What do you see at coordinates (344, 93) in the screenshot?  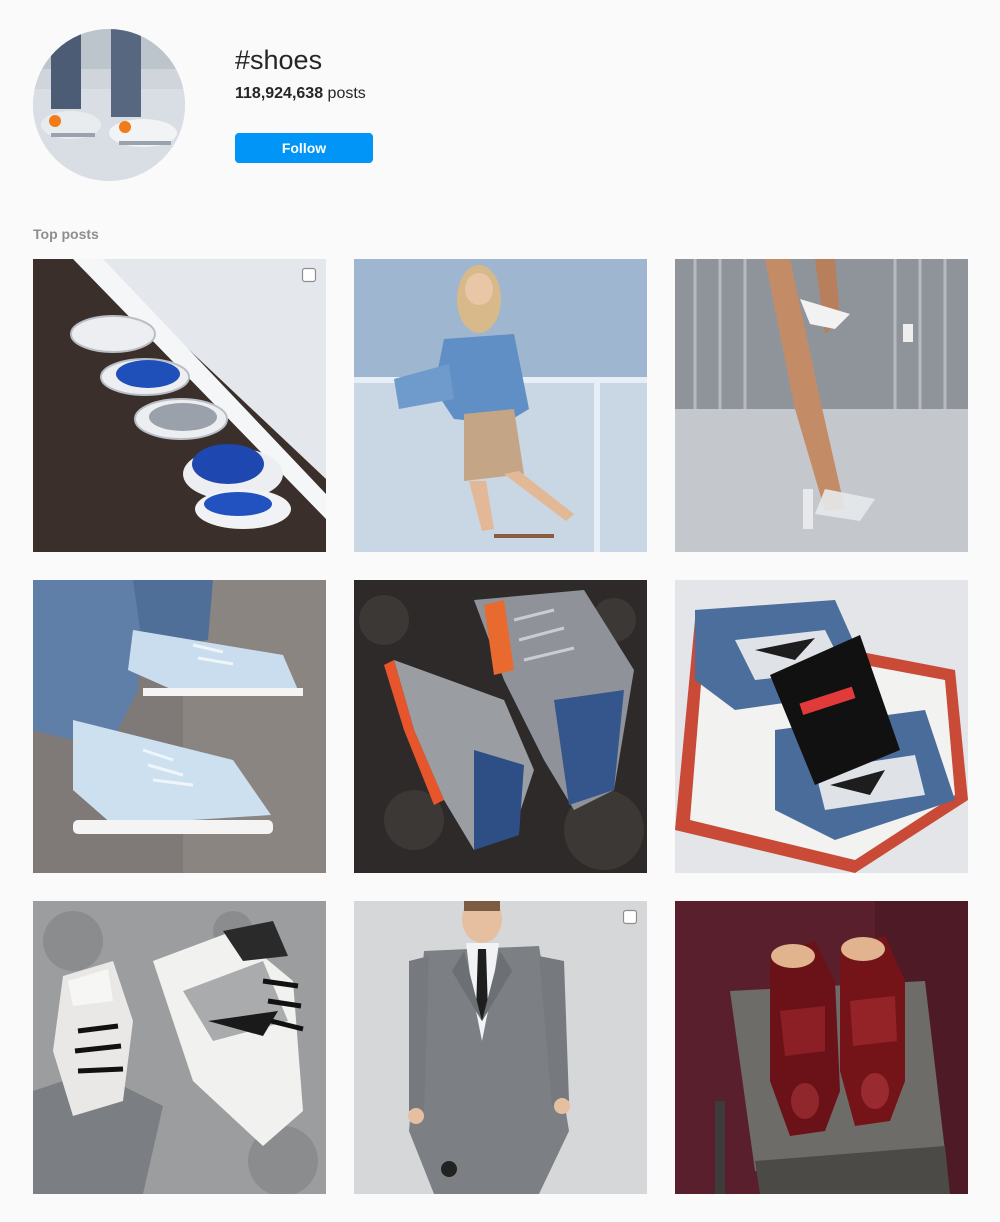 I see `post-count-suffix: posts` at bounding box center [344, 93].